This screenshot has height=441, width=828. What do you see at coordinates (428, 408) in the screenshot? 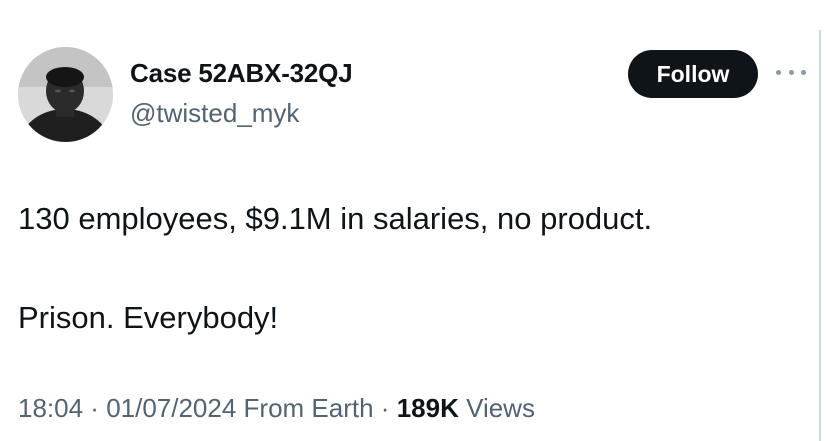
I see `views-count: 189K` at bounding box center [428, 408].